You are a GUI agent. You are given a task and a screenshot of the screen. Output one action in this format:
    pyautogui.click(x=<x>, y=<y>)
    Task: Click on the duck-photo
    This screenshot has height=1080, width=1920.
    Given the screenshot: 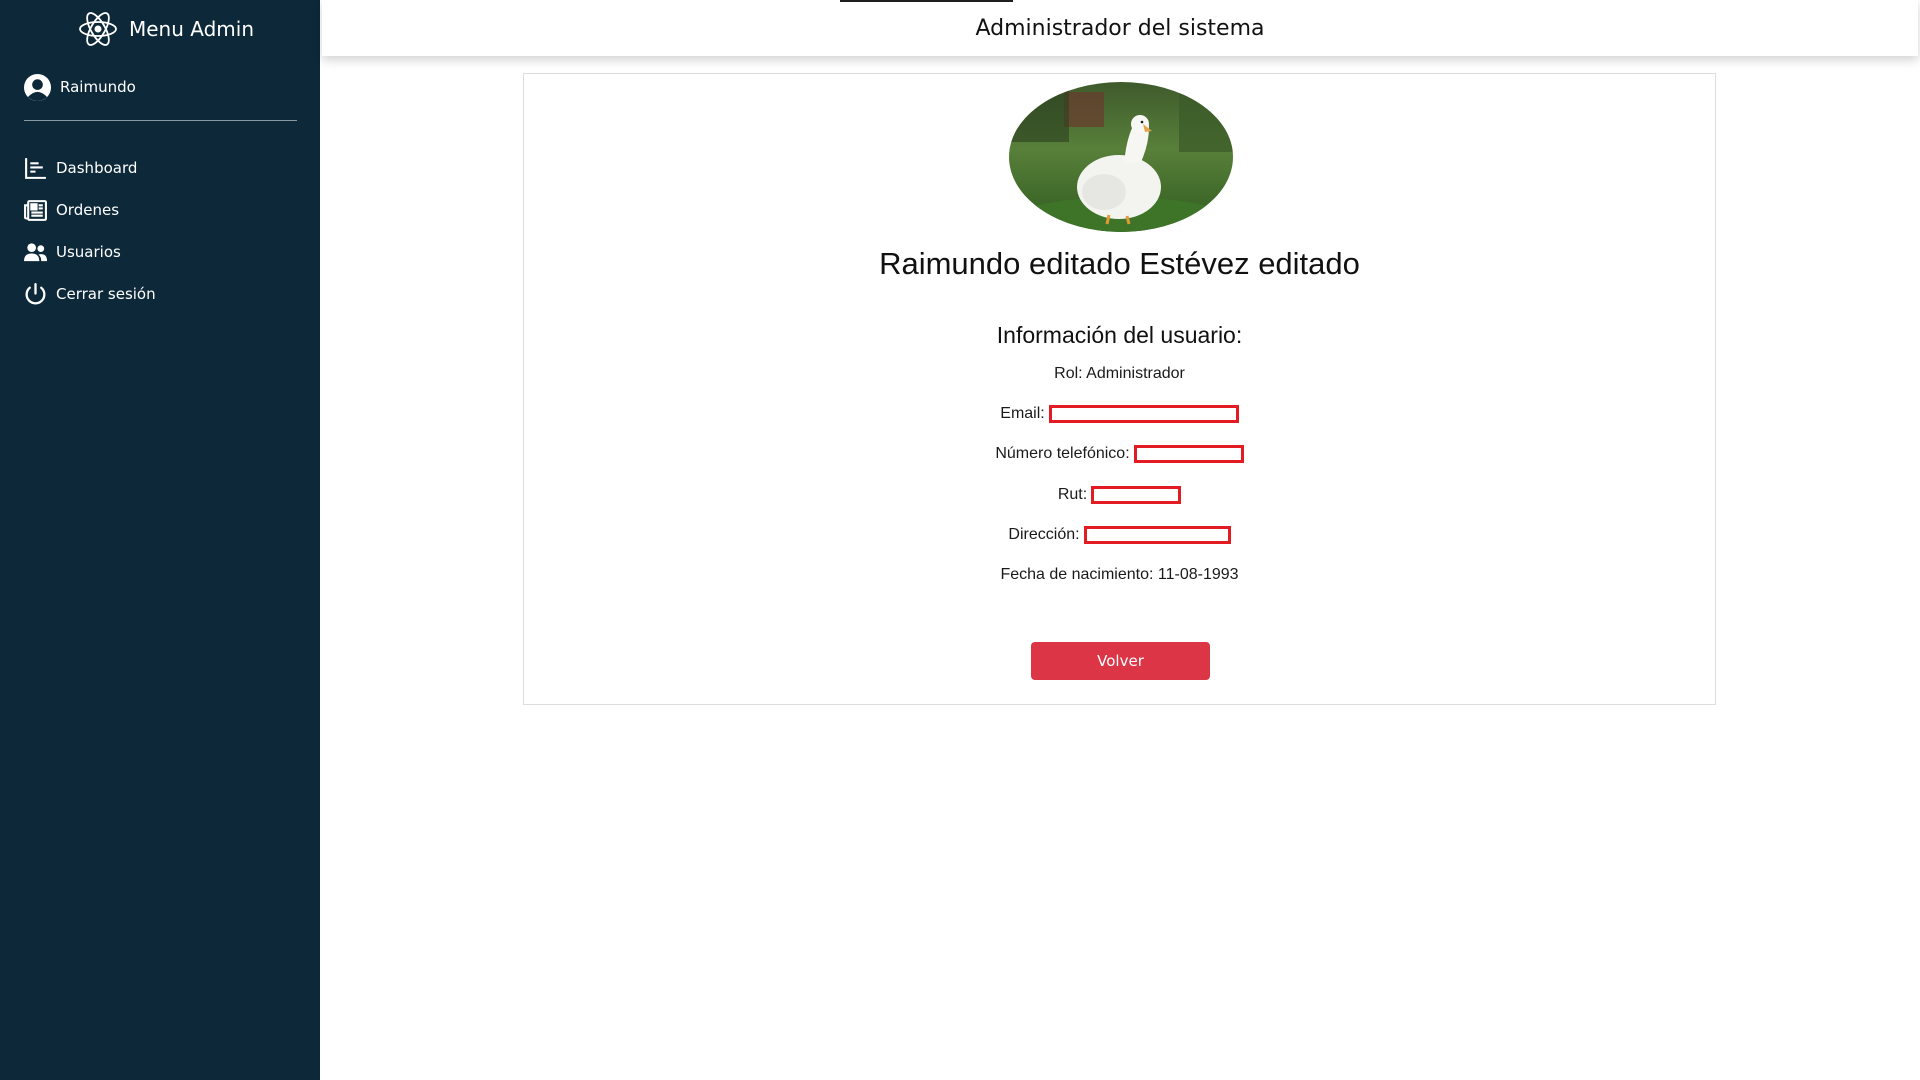 What is the action you would take?
    pyautogui.click(x=1121, y=157)
    